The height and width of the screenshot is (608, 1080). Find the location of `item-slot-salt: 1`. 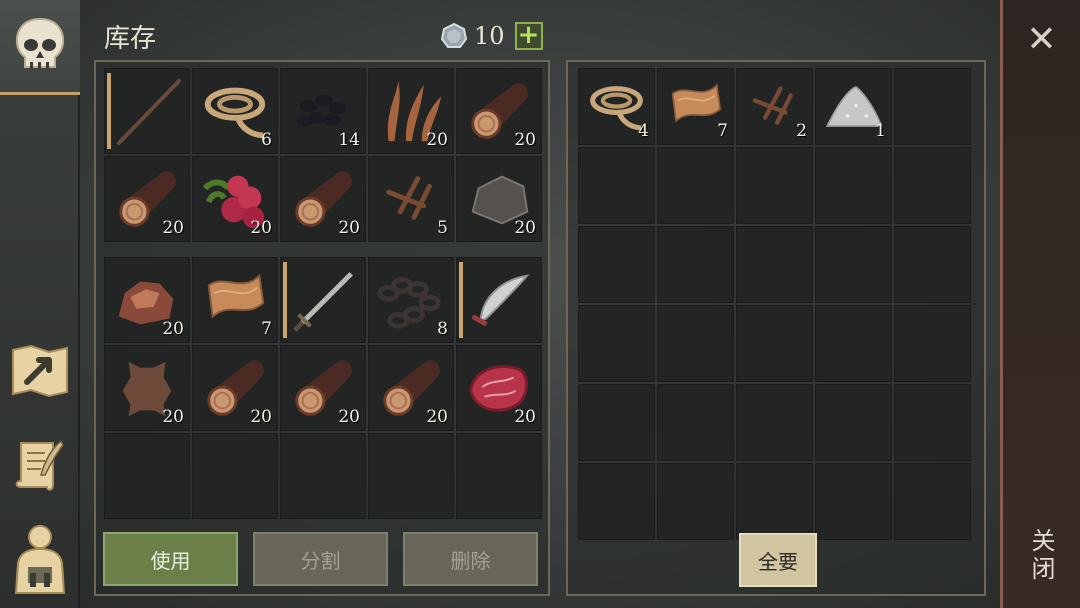

item-slot-salt: 1 is located at coordinates (853, 106).